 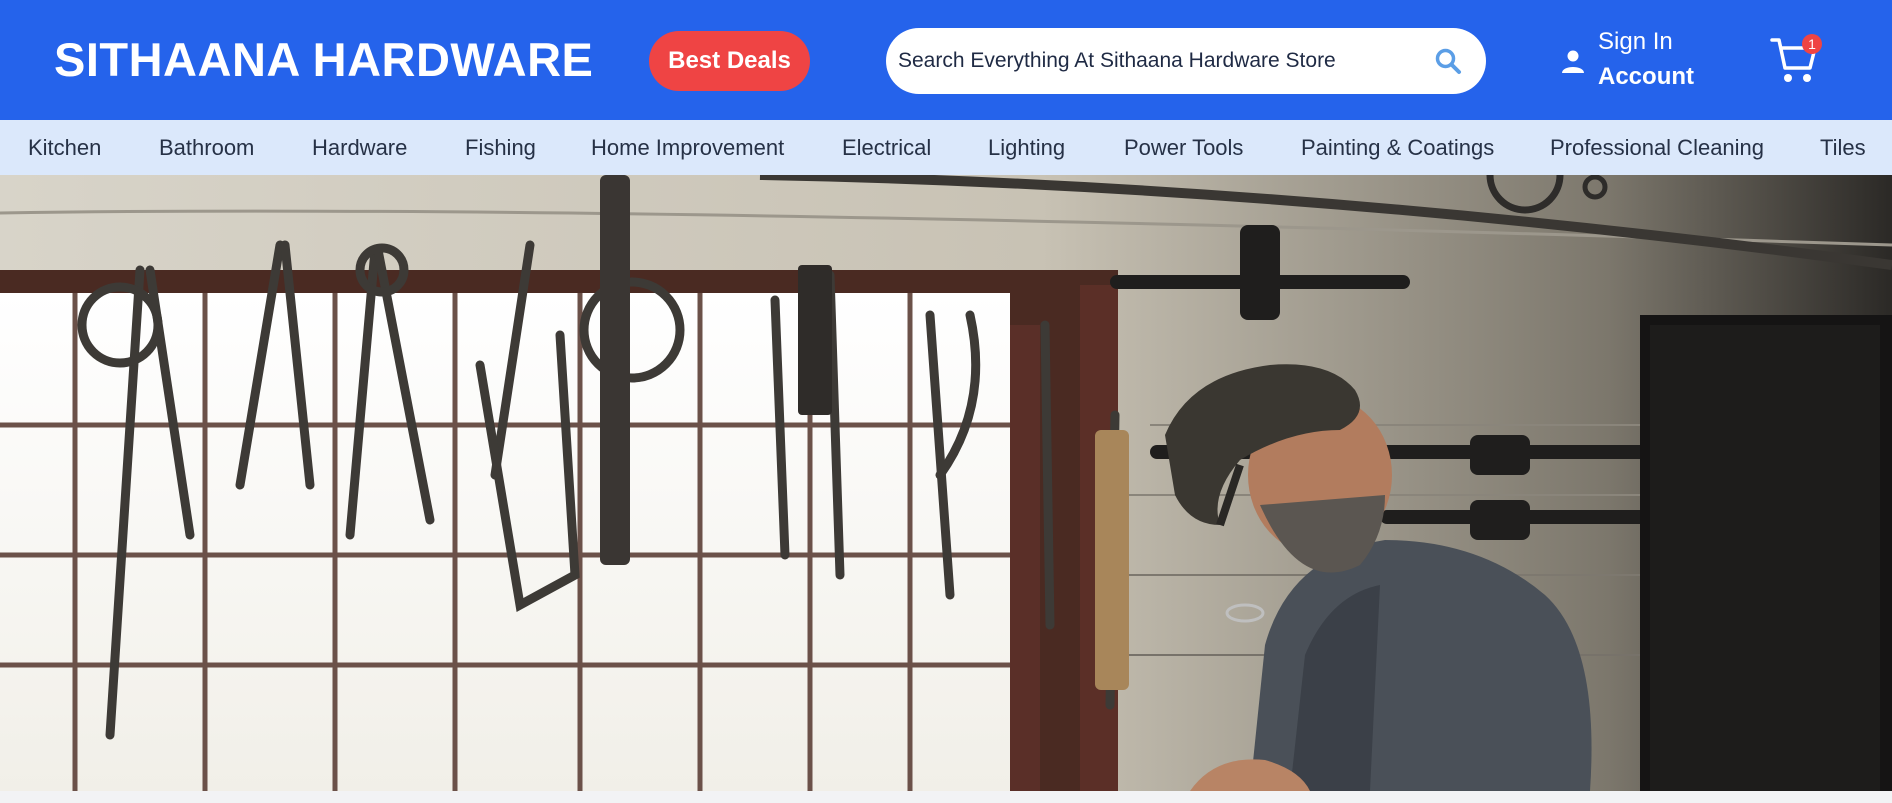 What do you see at coordinates (359, 147) in the screenshot?
I see `category-hardware: Hardware` at bounding box center [359, 147].